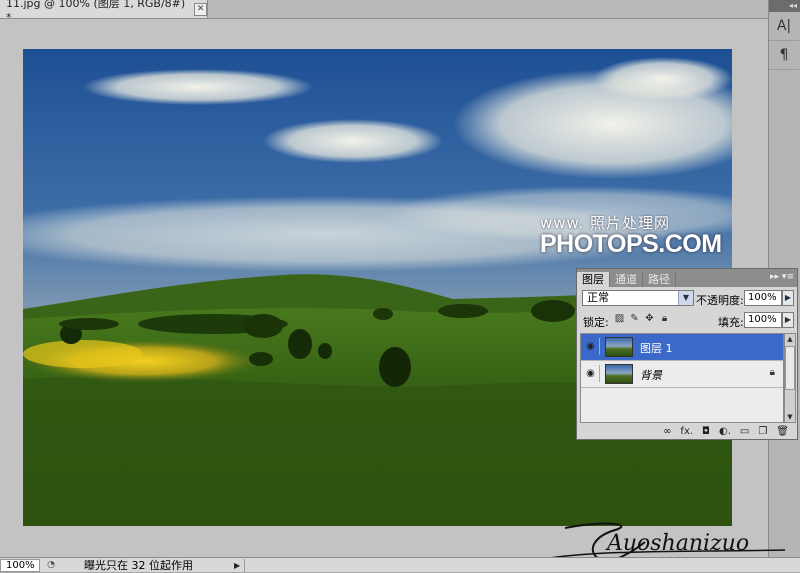 The height and width of the screenshot is (573, 800). What do you see at coordinates (784, 55) in the screenshot?
I see `paragraph-panel-icon: ¶` at bounding box center [784, 55].